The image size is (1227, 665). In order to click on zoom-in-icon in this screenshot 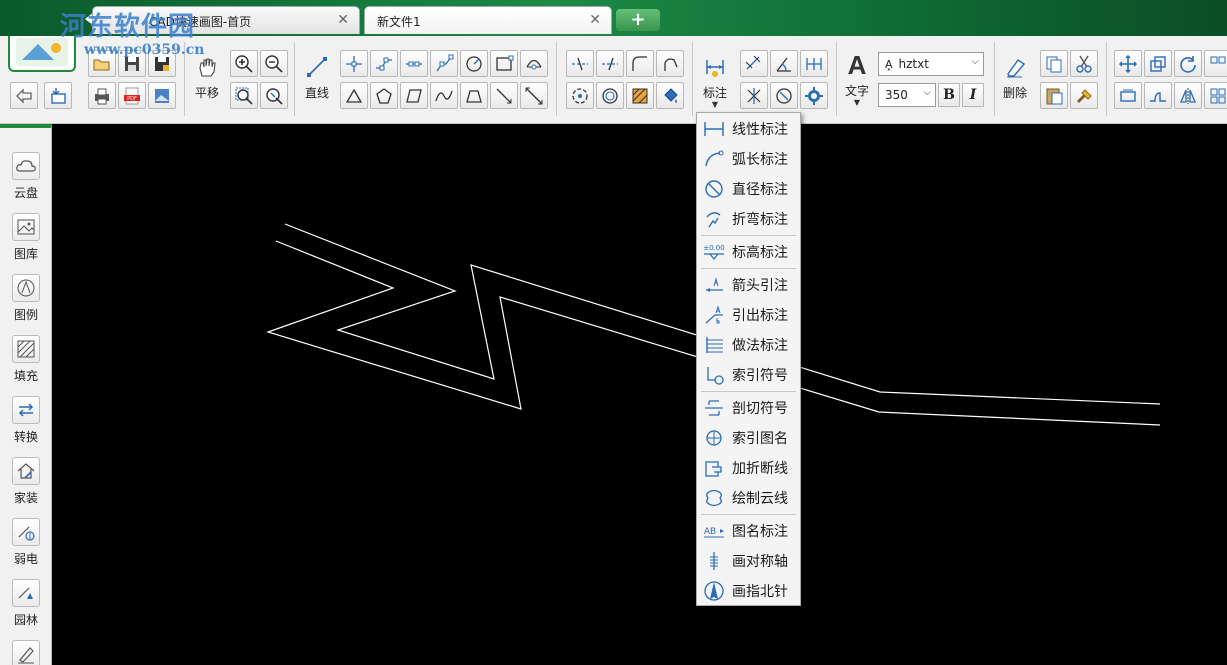, I will do `click(244, 63)`.